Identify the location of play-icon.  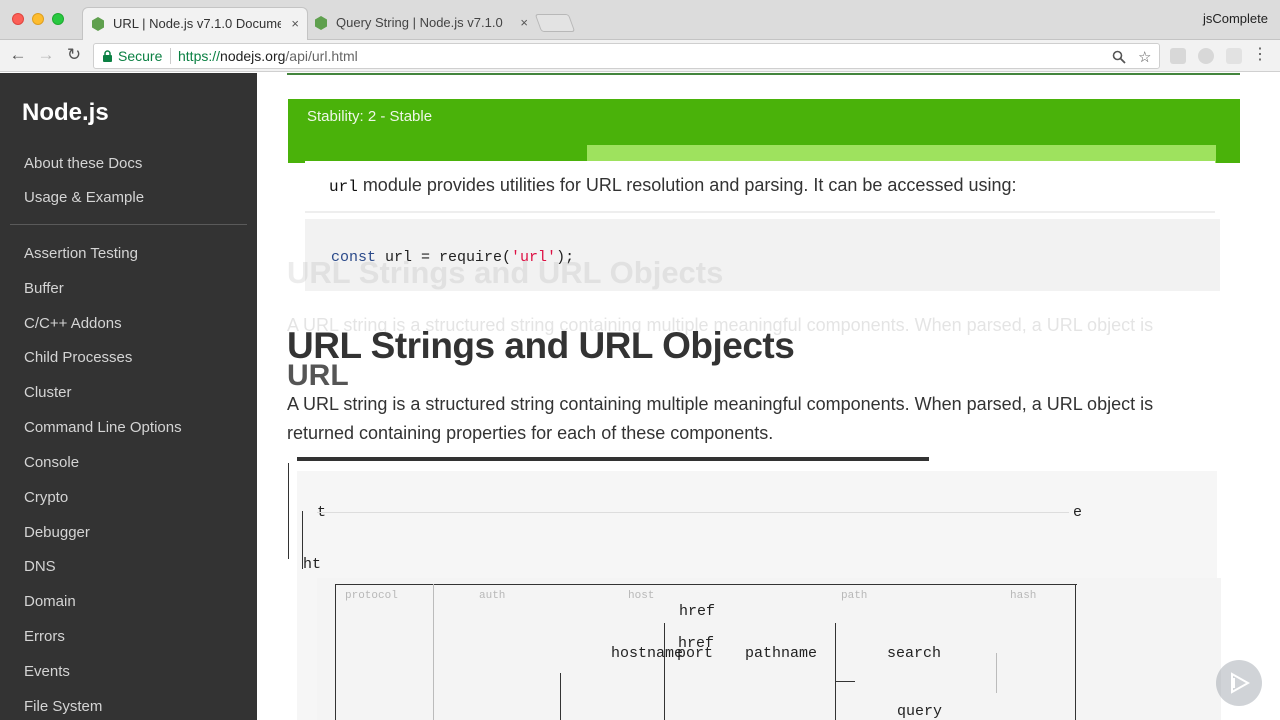
(1240, 683).